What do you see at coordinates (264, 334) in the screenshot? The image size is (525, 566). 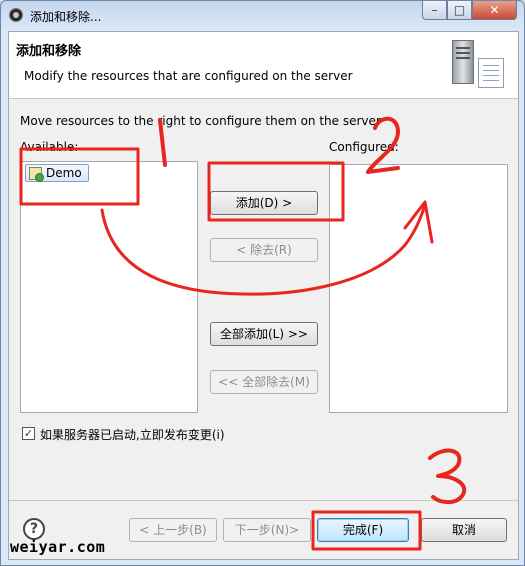 I see `add-all-button: 全部添加(L) >>` at bounding box center [264, 334].